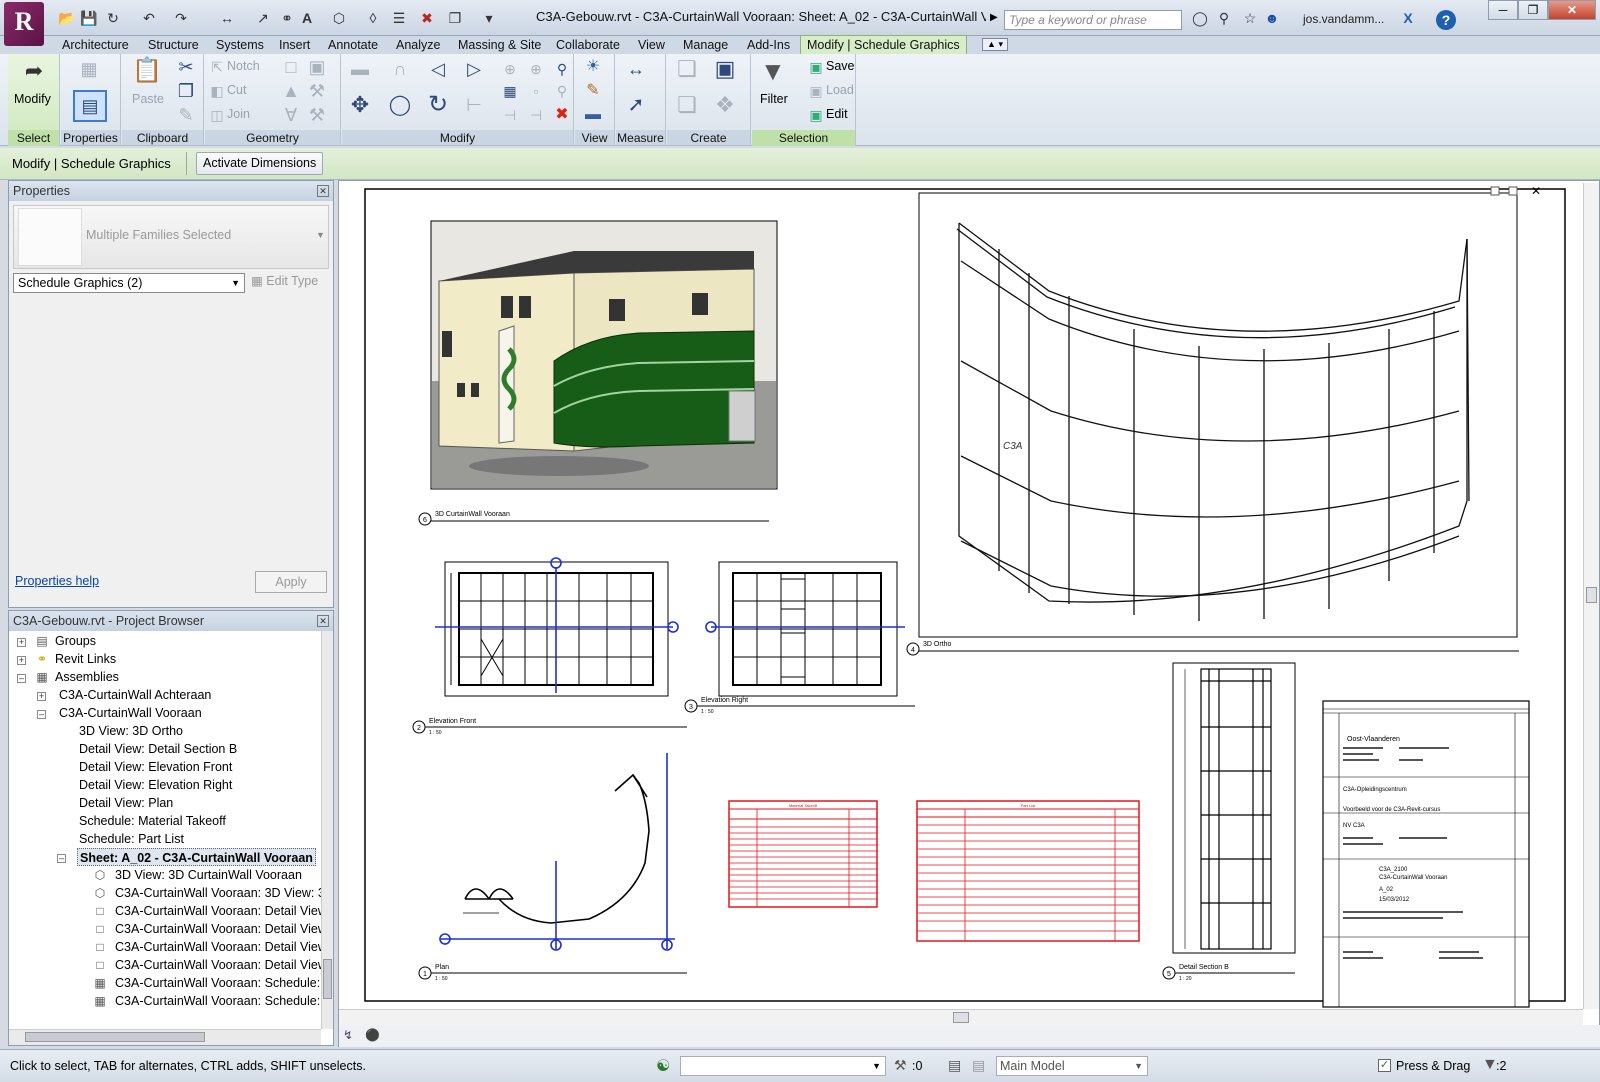 This screenshot has width=1600, height=1082. I want to click on sync-icon: ↻, so click(113, 18).